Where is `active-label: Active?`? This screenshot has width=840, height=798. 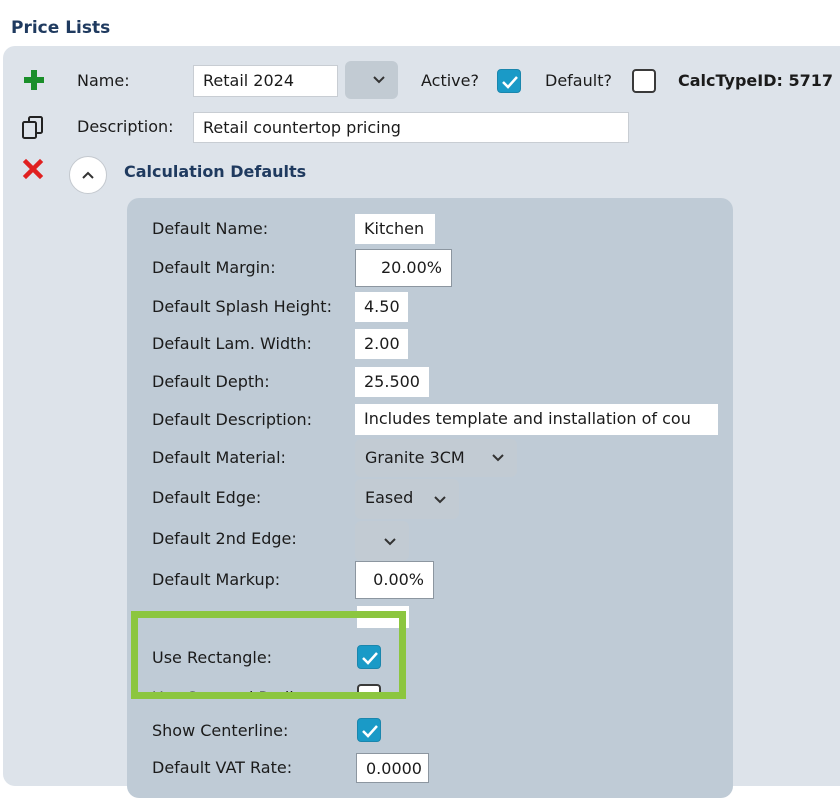
active-label: Active? is located at coordinates (450, 80).